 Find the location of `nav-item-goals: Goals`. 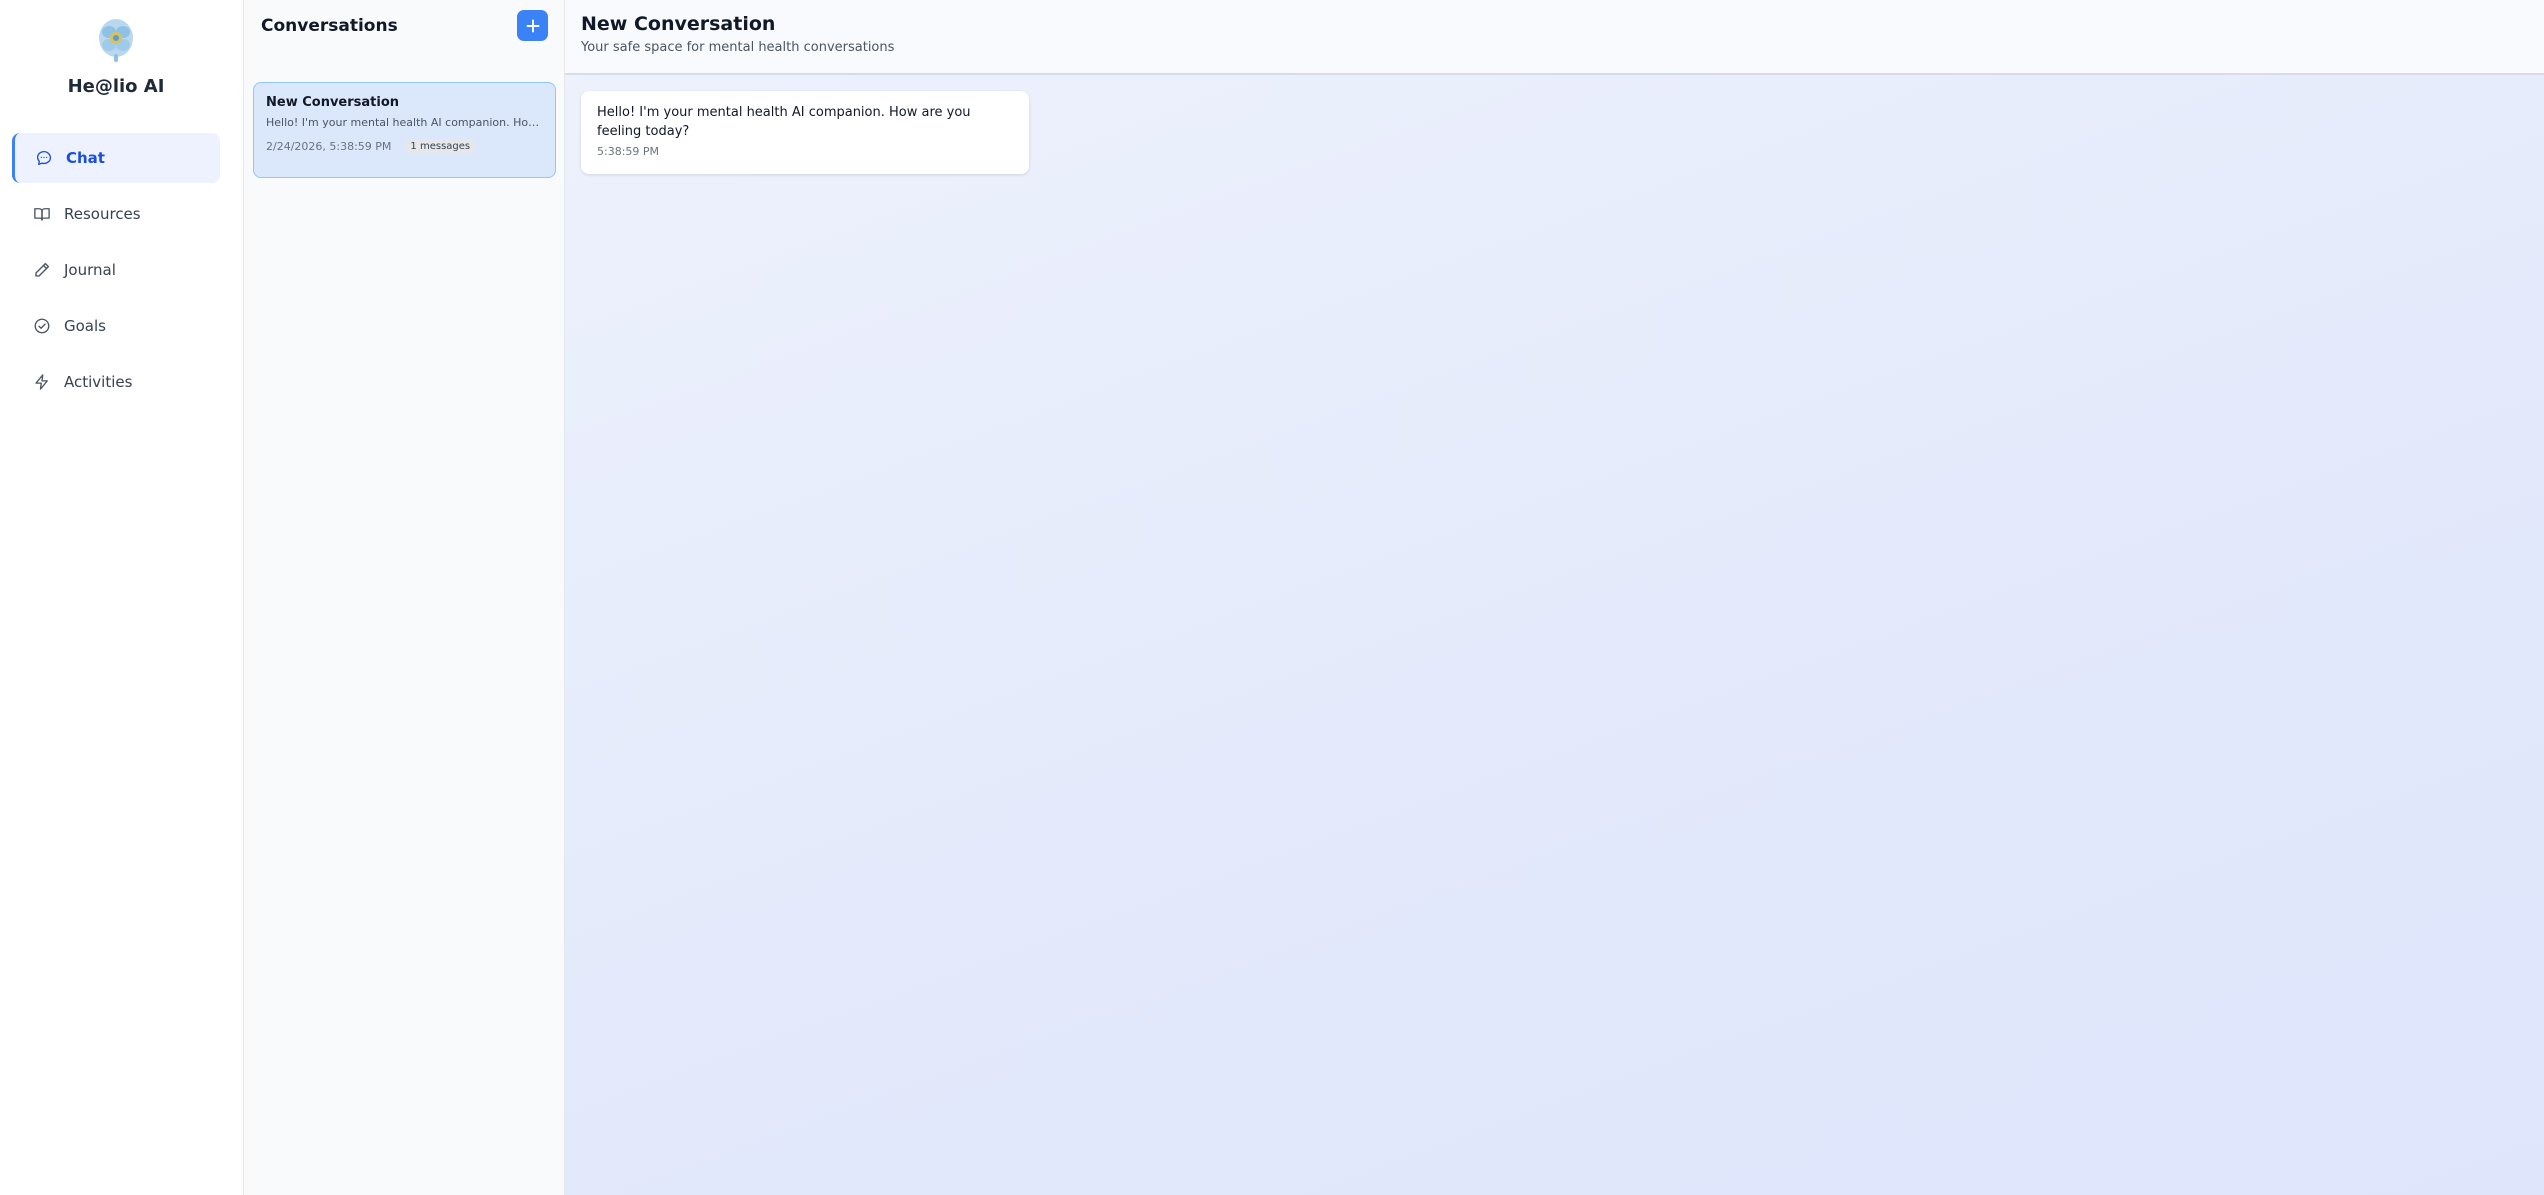

nav-item-goals: Goals is located at coordinates (116, 326).